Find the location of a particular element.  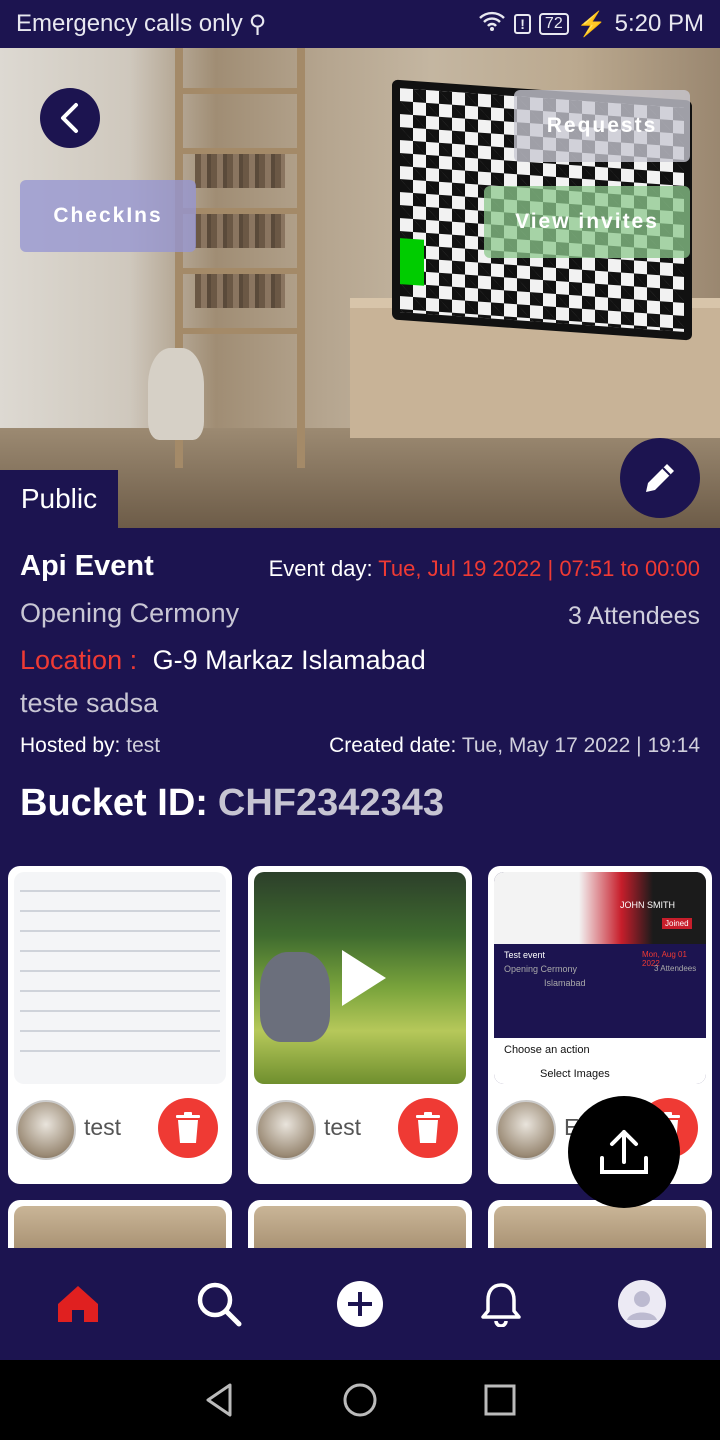

event-day-label: Event day: is located at coordinates (320, 568).